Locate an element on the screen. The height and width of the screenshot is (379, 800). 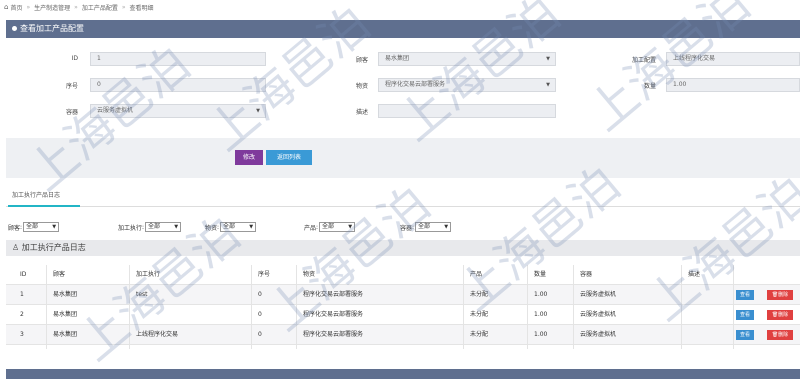
col-header-customer: 顾客 is located at coordinates (59, 275).